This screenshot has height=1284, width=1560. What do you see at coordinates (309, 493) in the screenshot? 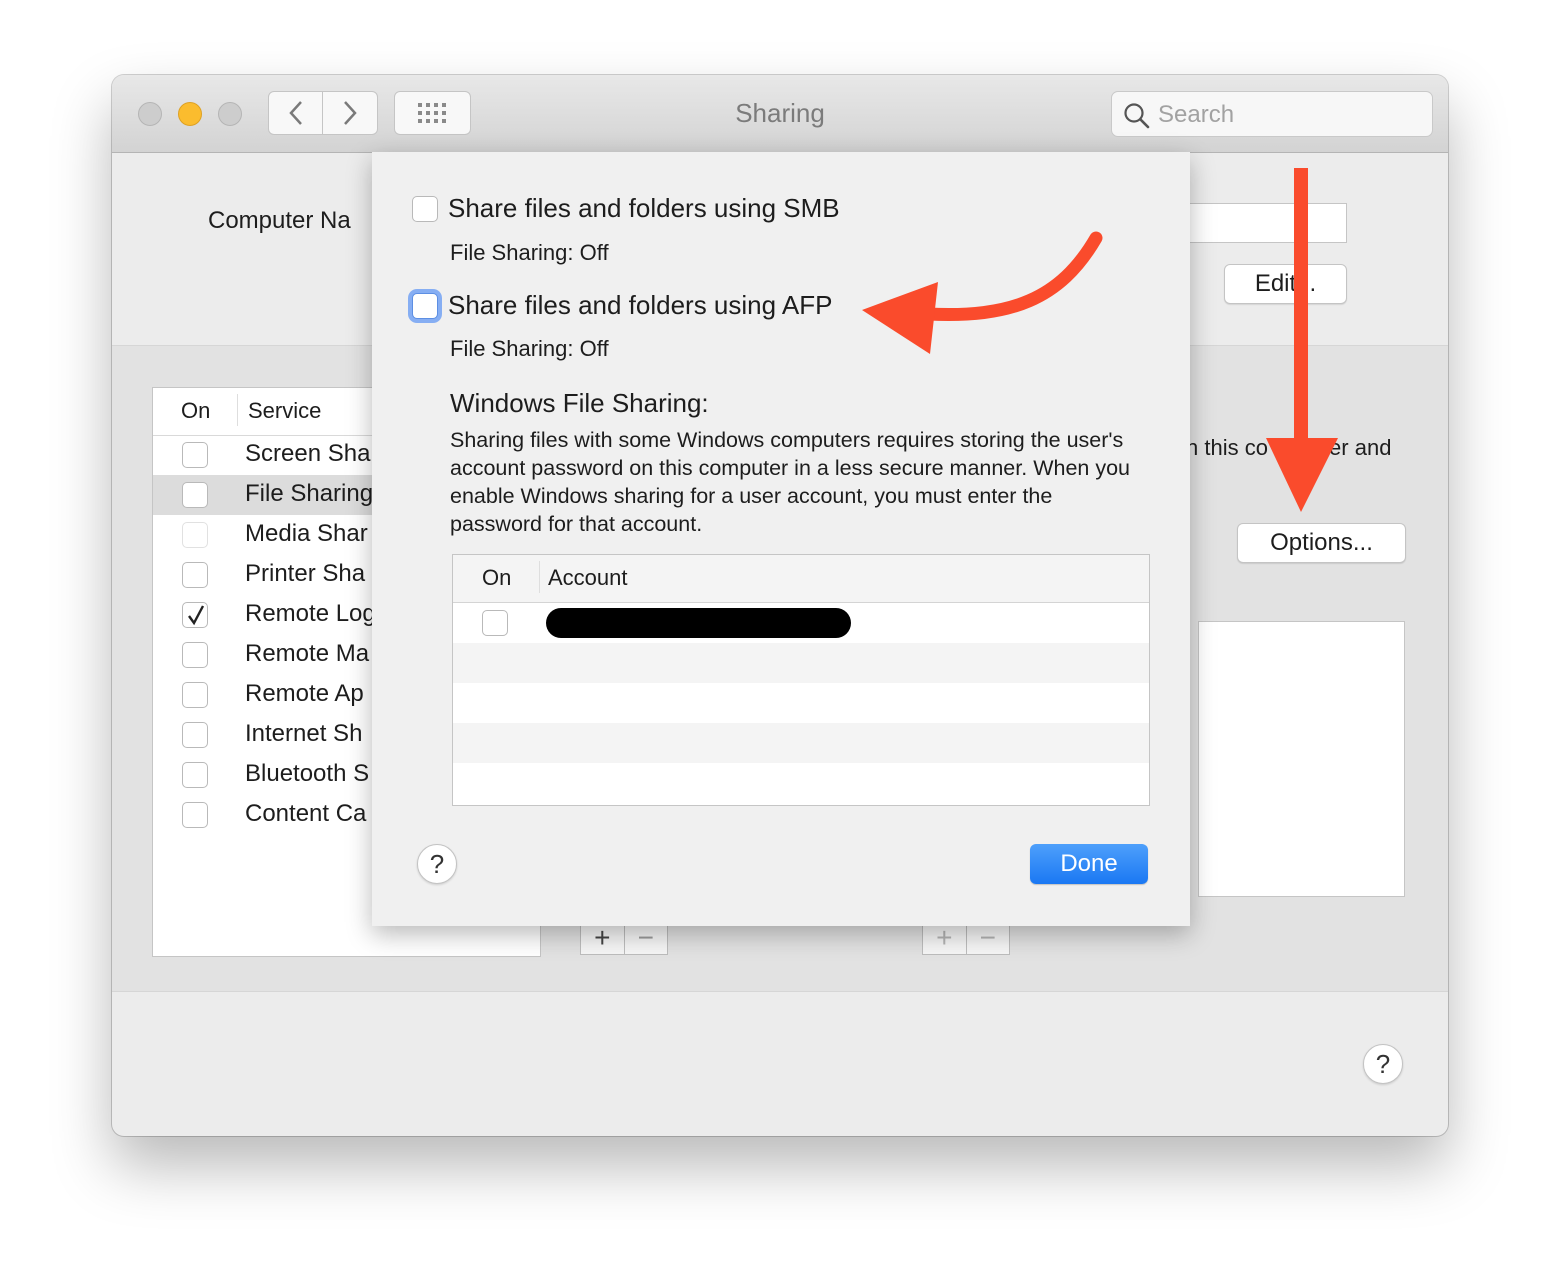
I see `service-name: File Sharing` at bounding box center [309, 493].